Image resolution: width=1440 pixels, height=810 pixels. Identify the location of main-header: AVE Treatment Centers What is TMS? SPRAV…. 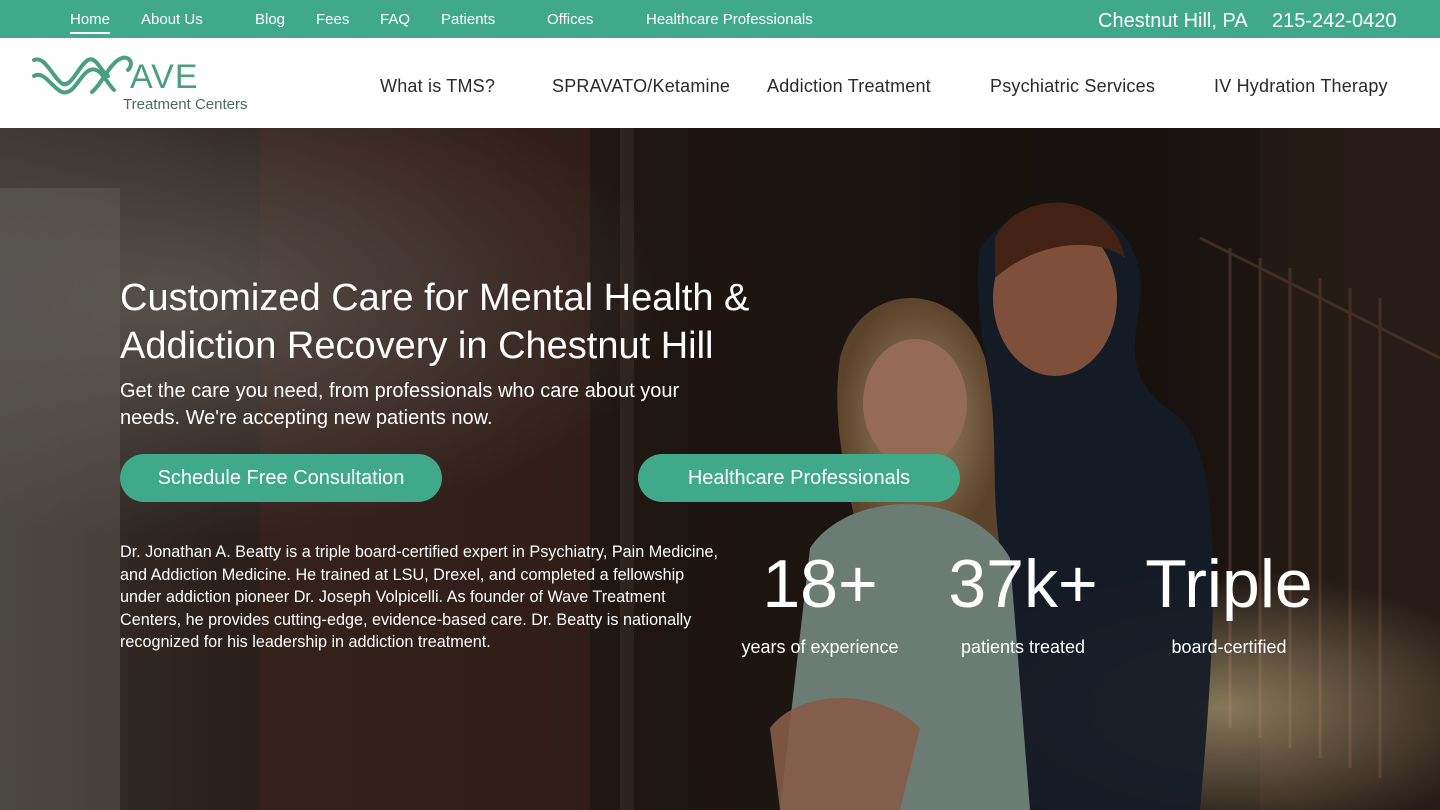
(720, 83).